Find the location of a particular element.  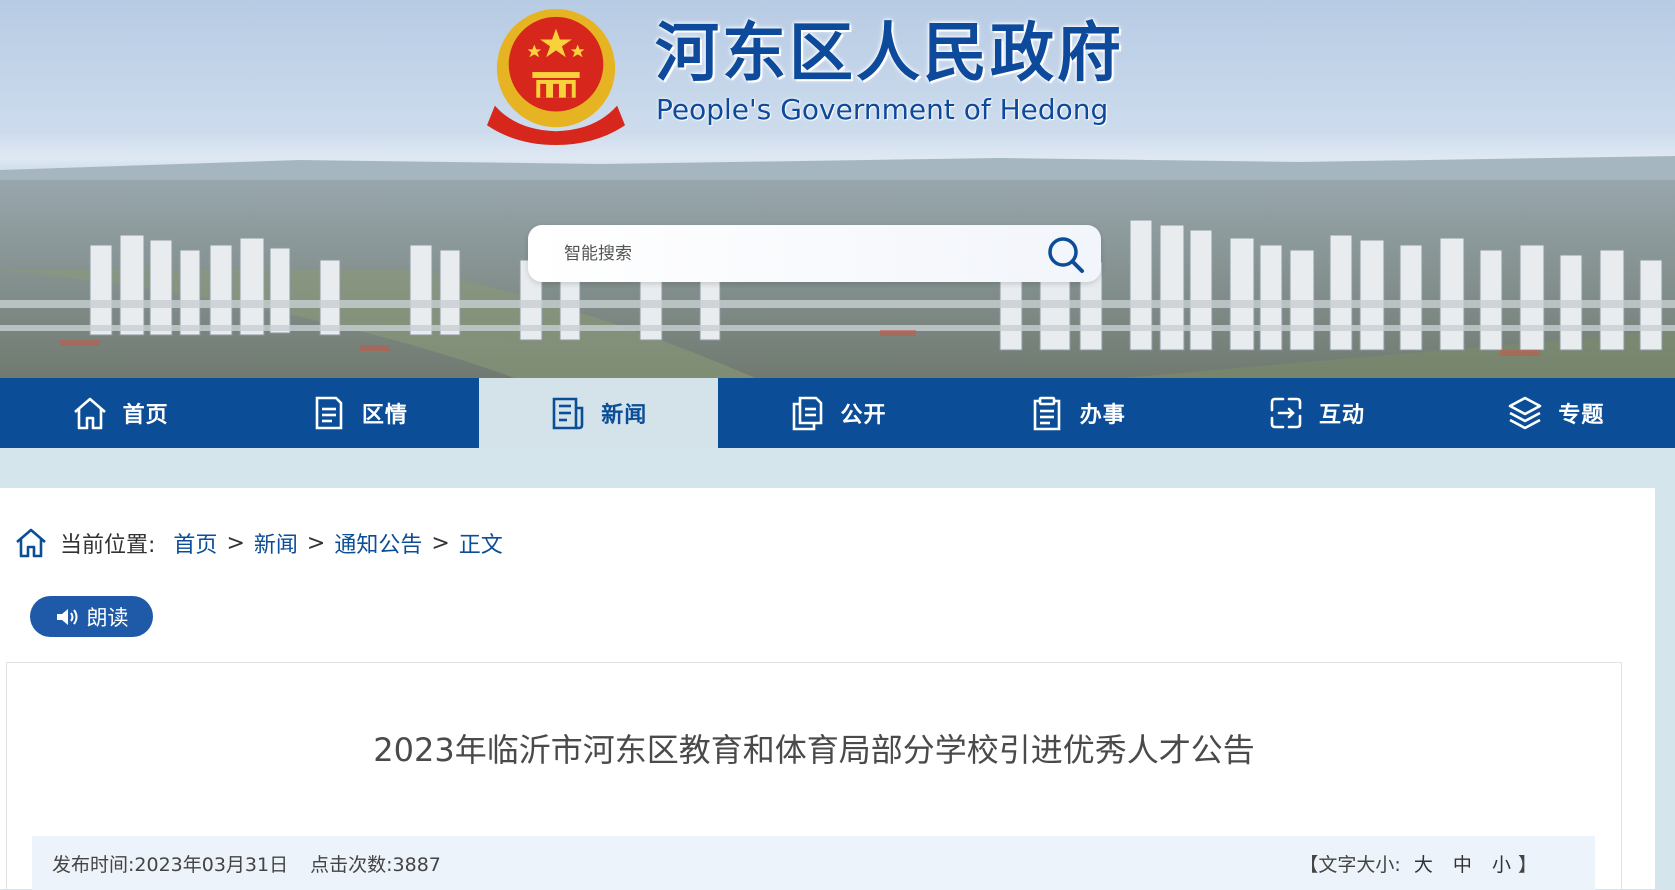

nav-item-label: 新闻 is located at coordinates (624, 415).